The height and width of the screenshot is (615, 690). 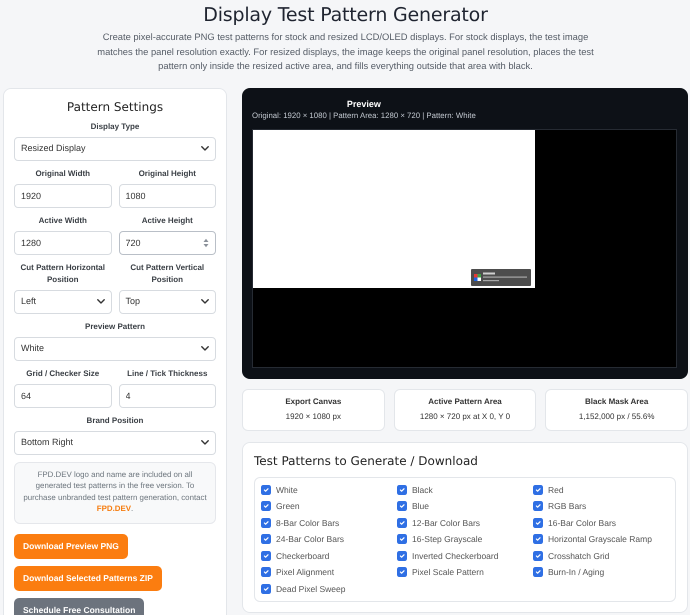 What do you see at coordinates (579, 556) in the screenshot?
I see `pattern-label: Crosshatch Grid` at bounding box center [579, 556].